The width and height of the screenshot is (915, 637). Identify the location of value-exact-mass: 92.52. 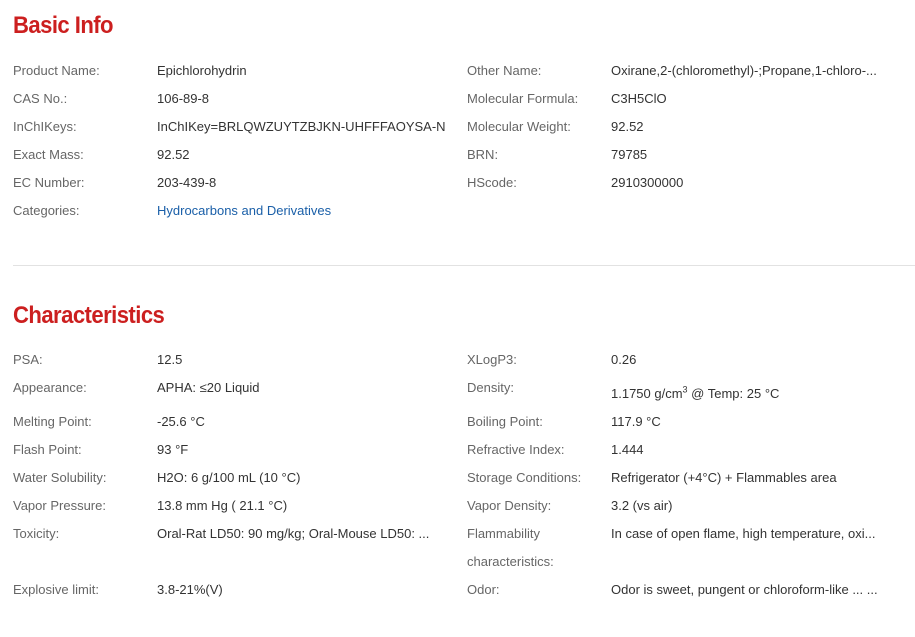
(173, 154).